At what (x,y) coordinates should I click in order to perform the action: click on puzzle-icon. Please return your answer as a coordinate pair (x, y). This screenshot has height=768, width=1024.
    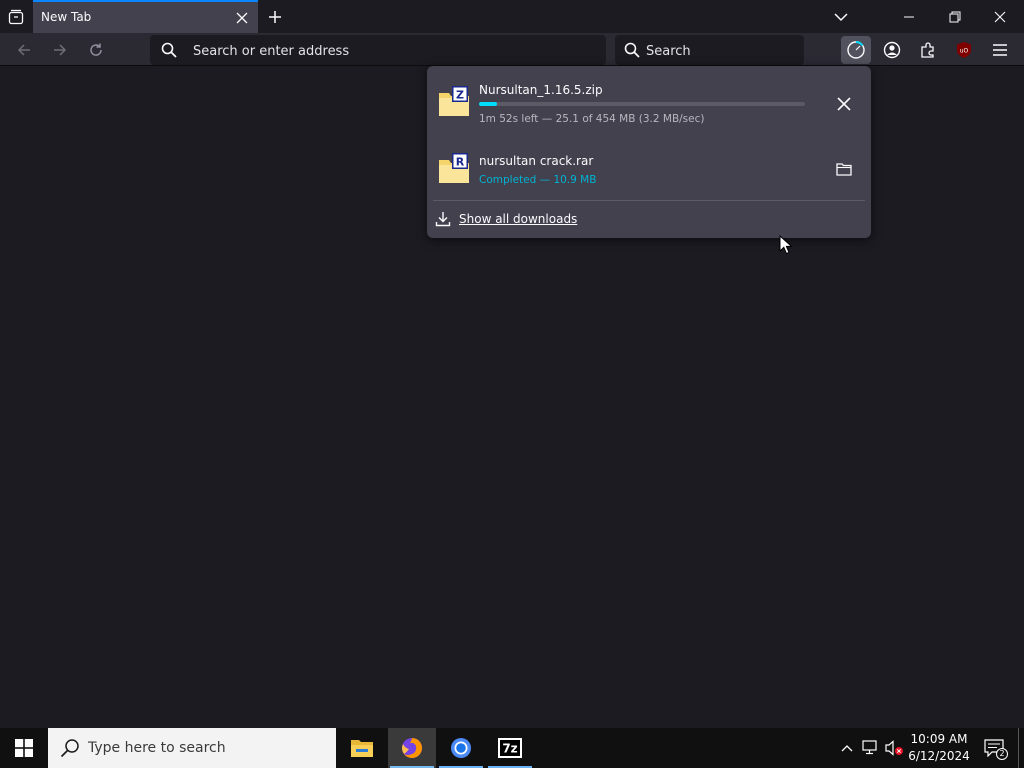
    Looking at the image, I should click on (927, 50).